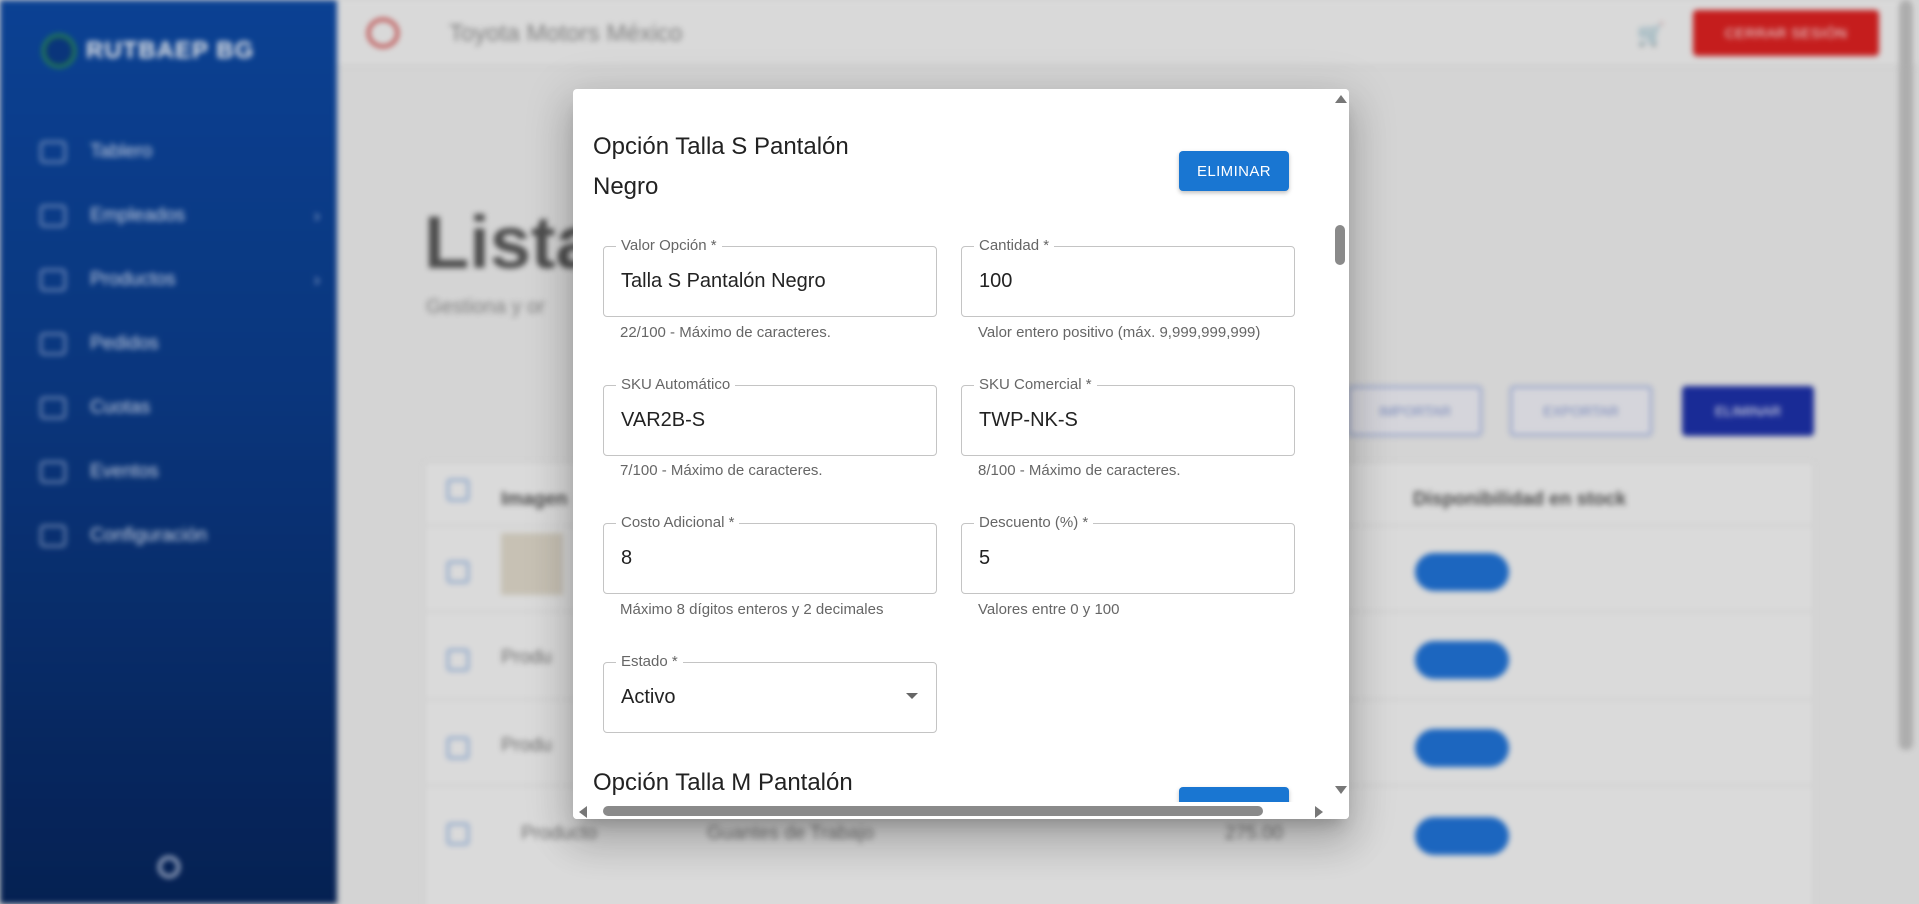  What do you see at coordinates (770, 554) in the screenshot?
I see `additional-cost-field: Costo Adicional * 8` at bounding box center [770, 554].